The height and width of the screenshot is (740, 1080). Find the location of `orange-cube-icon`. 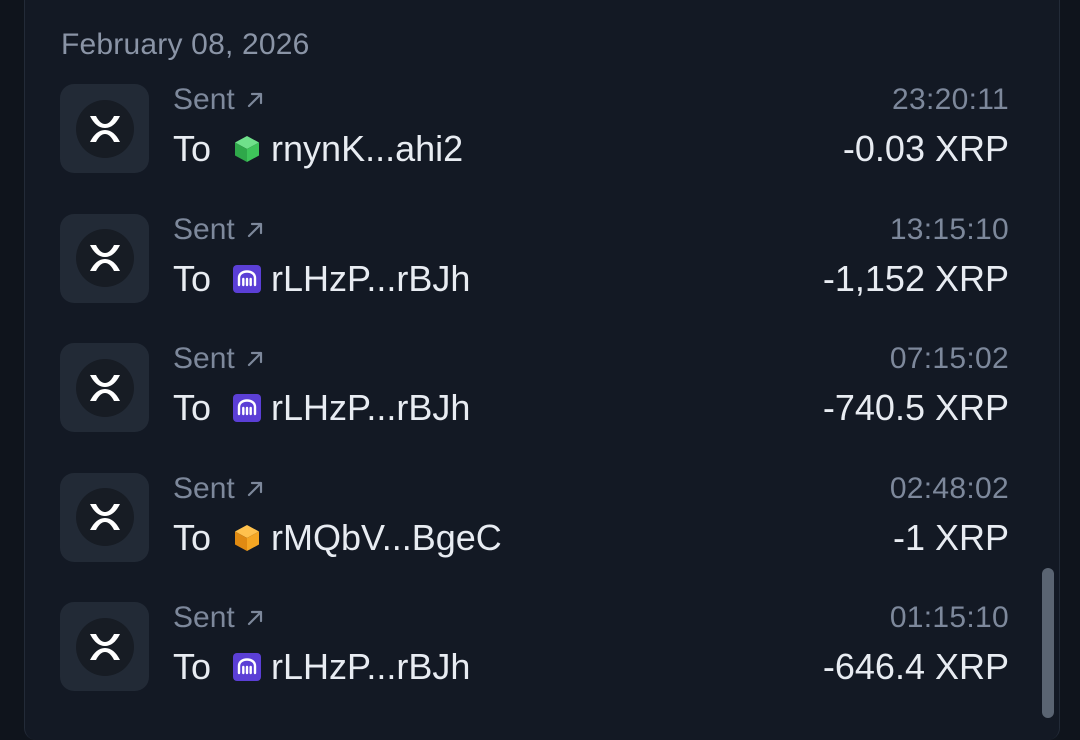

orange-cube-icon is located at coordinates (247, 538).